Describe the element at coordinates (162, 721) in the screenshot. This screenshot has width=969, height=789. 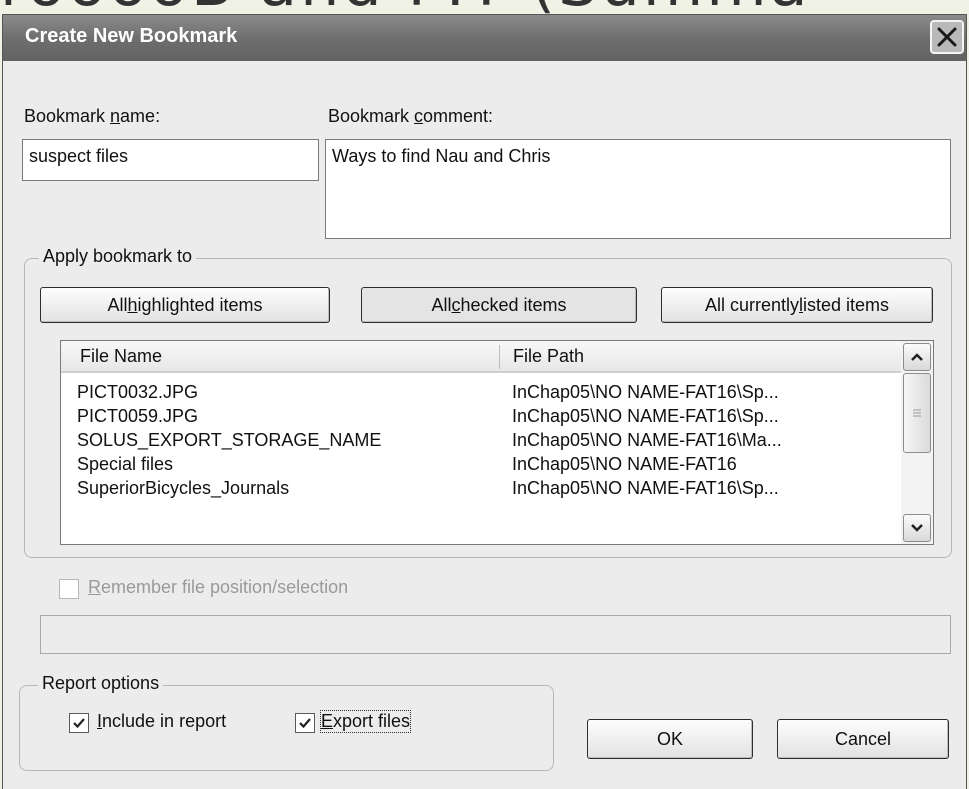
I see `include-in-report-label: Include in report` at that location.